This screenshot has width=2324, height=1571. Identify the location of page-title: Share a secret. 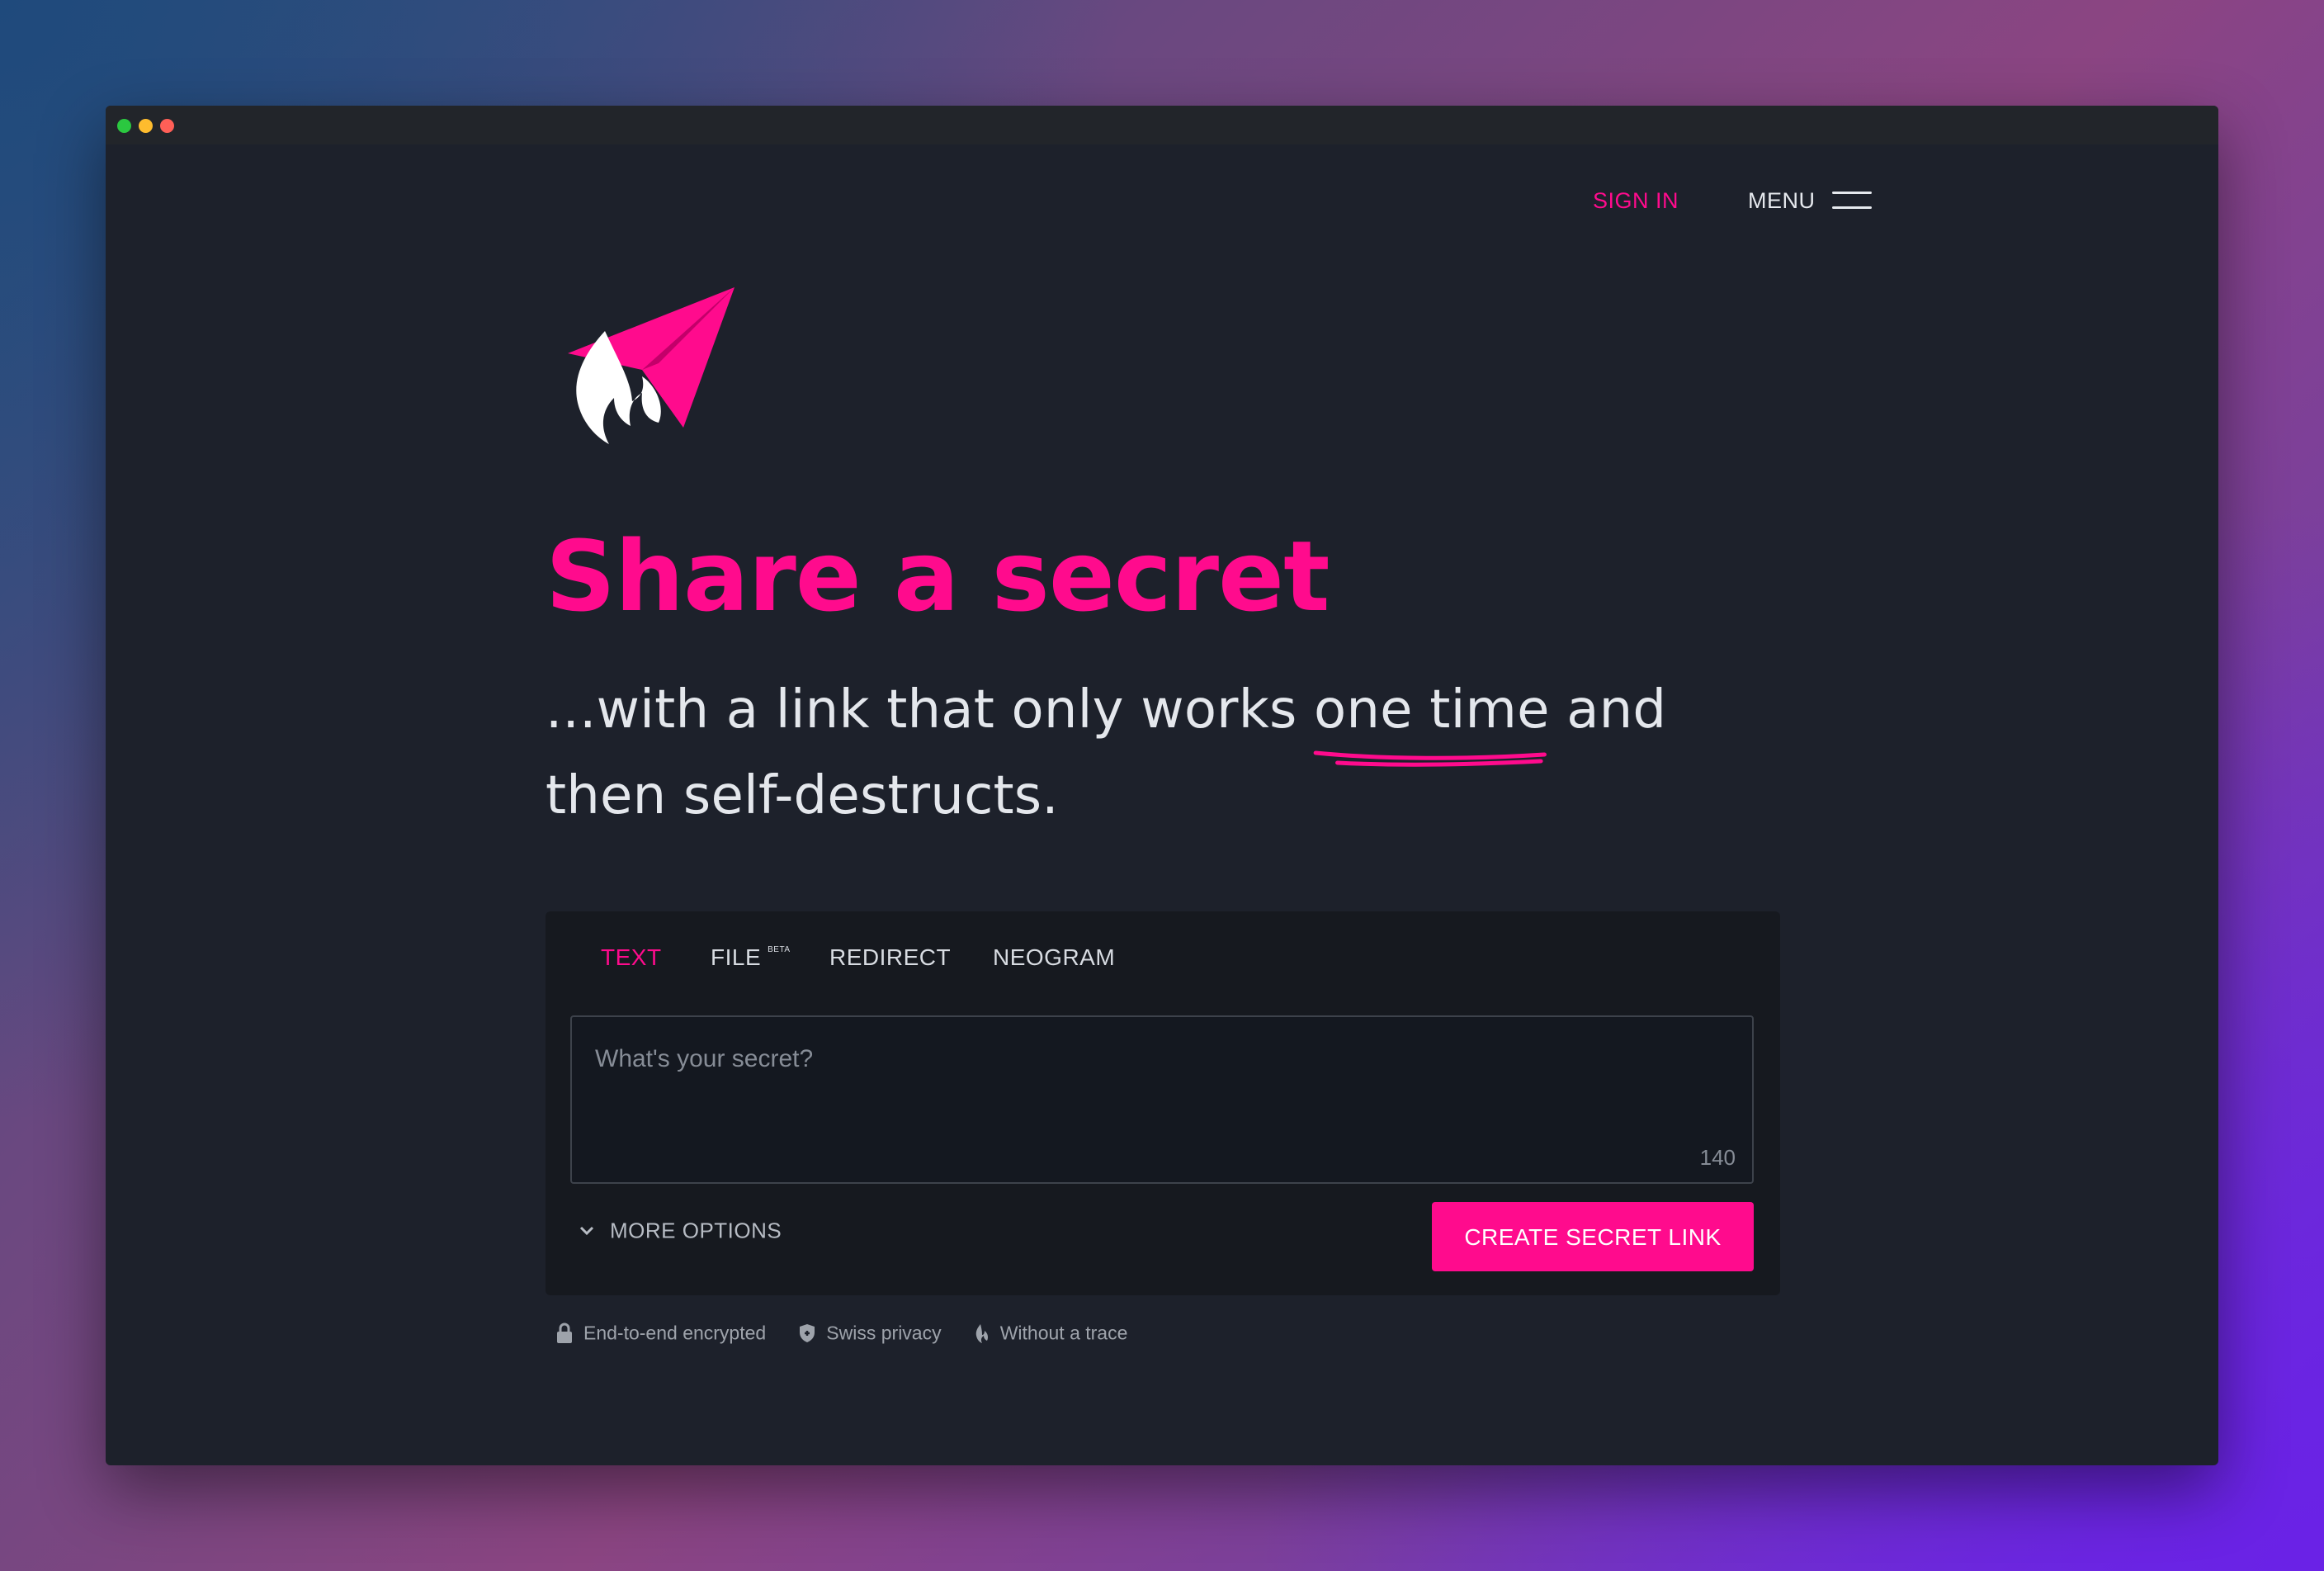
(938, 576).